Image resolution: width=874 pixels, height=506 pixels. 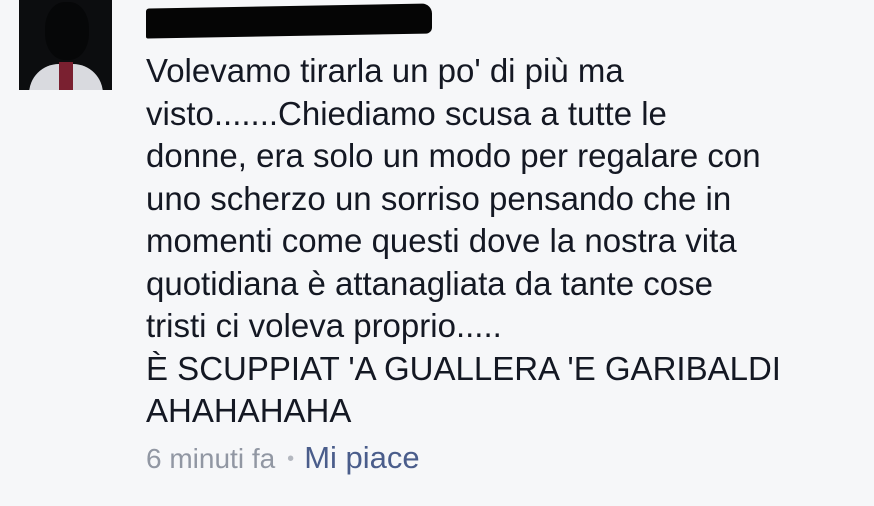 I want to click on timestamp: 6 minuti fa, so click(x=210, y=458).